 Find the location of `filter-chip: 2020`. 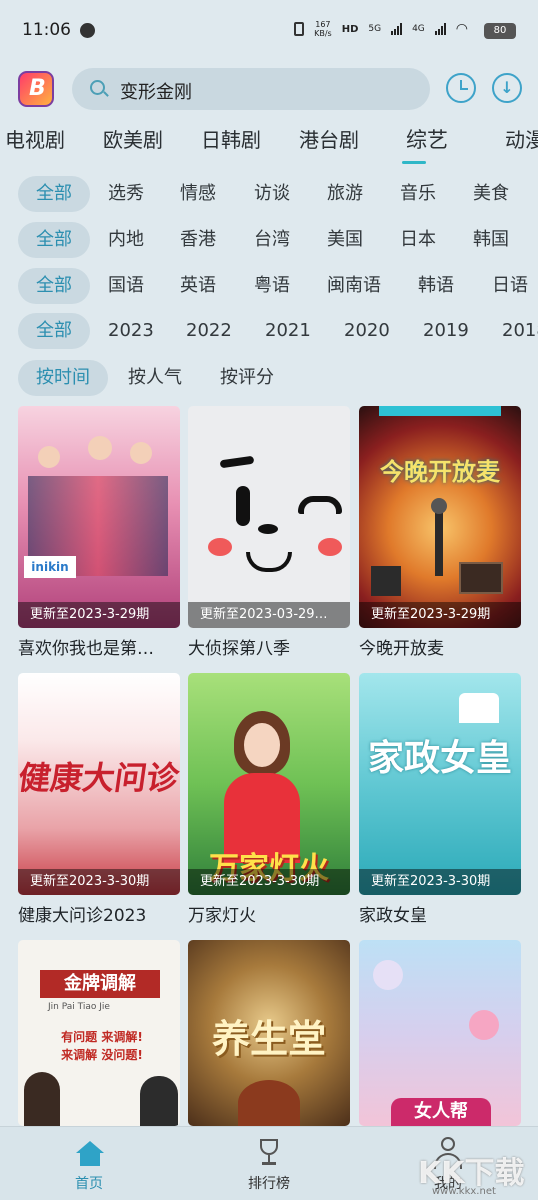

filter-chip: 2020 is located at coordinates (367, 331).